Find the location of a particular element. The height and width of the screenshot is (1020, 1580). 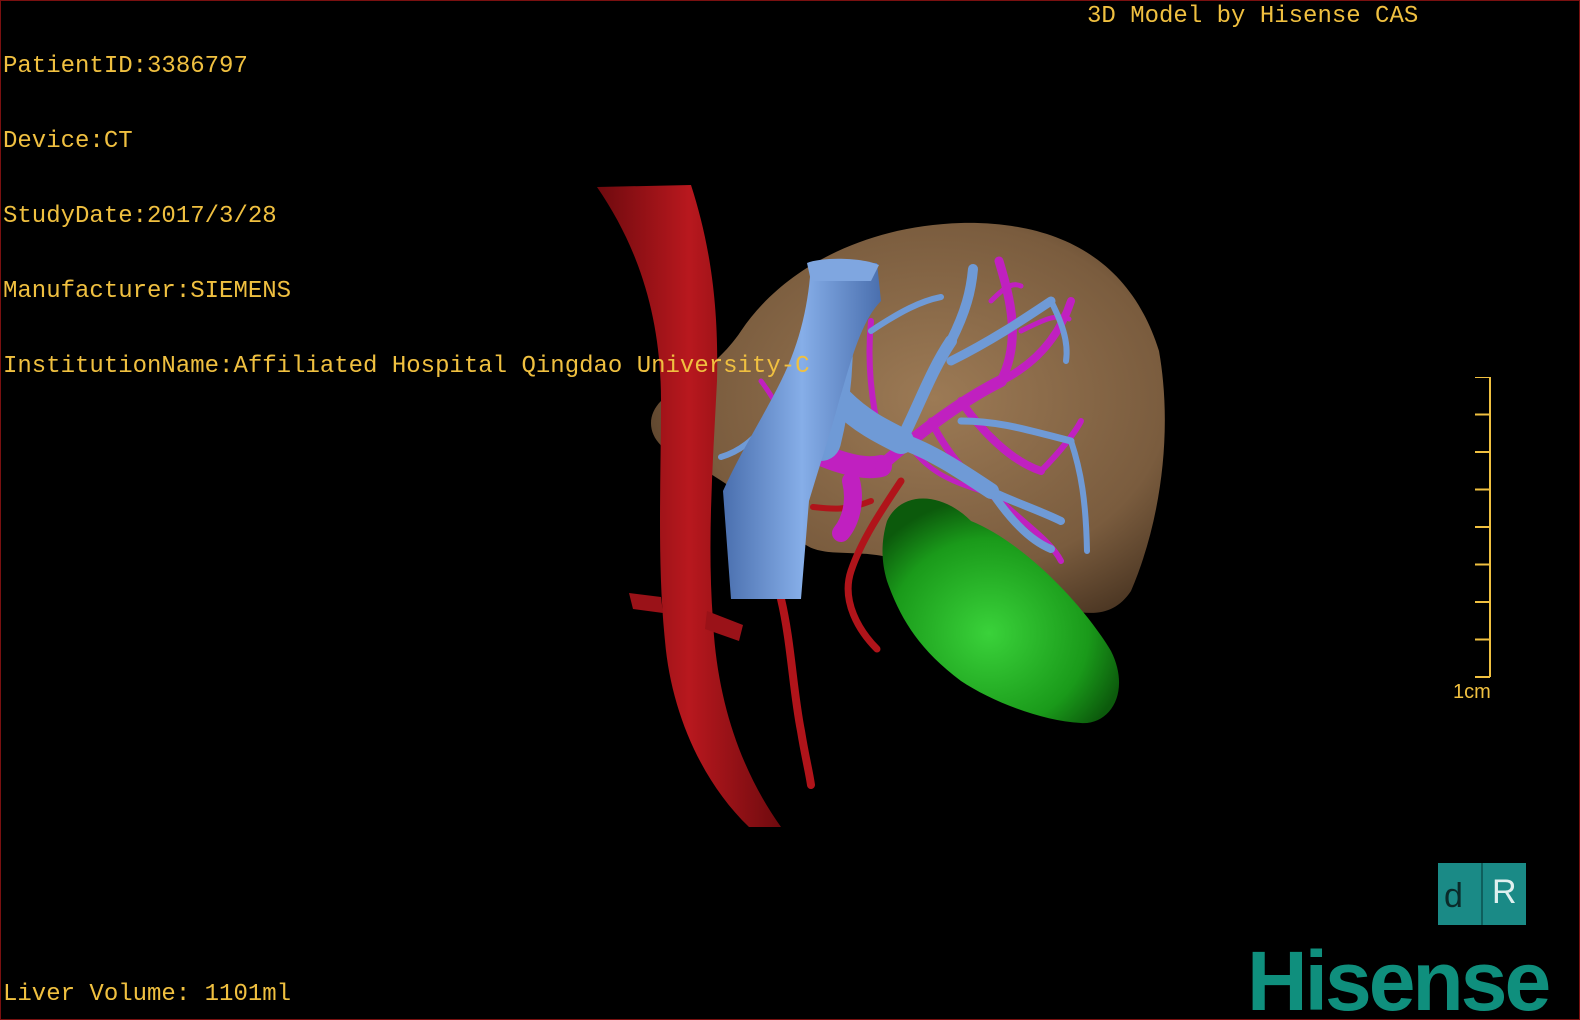

patient-id: PatientID:3386797 is located at coordinates (125, 66).